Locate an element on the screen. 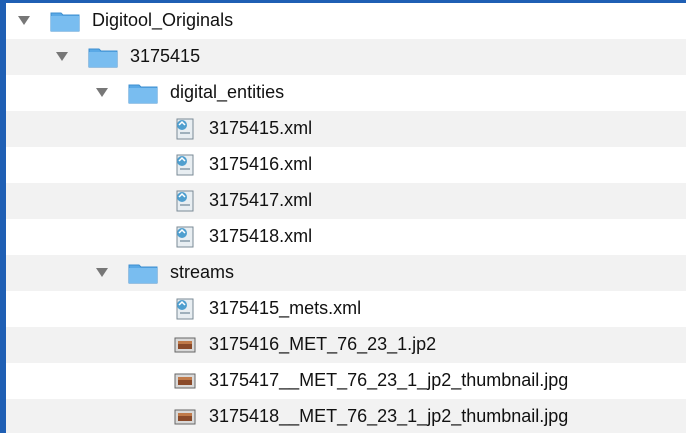 The width and height of the screenshot is (686, 433). tree-row-label: digital_entities is located at coordinates (227, 92).